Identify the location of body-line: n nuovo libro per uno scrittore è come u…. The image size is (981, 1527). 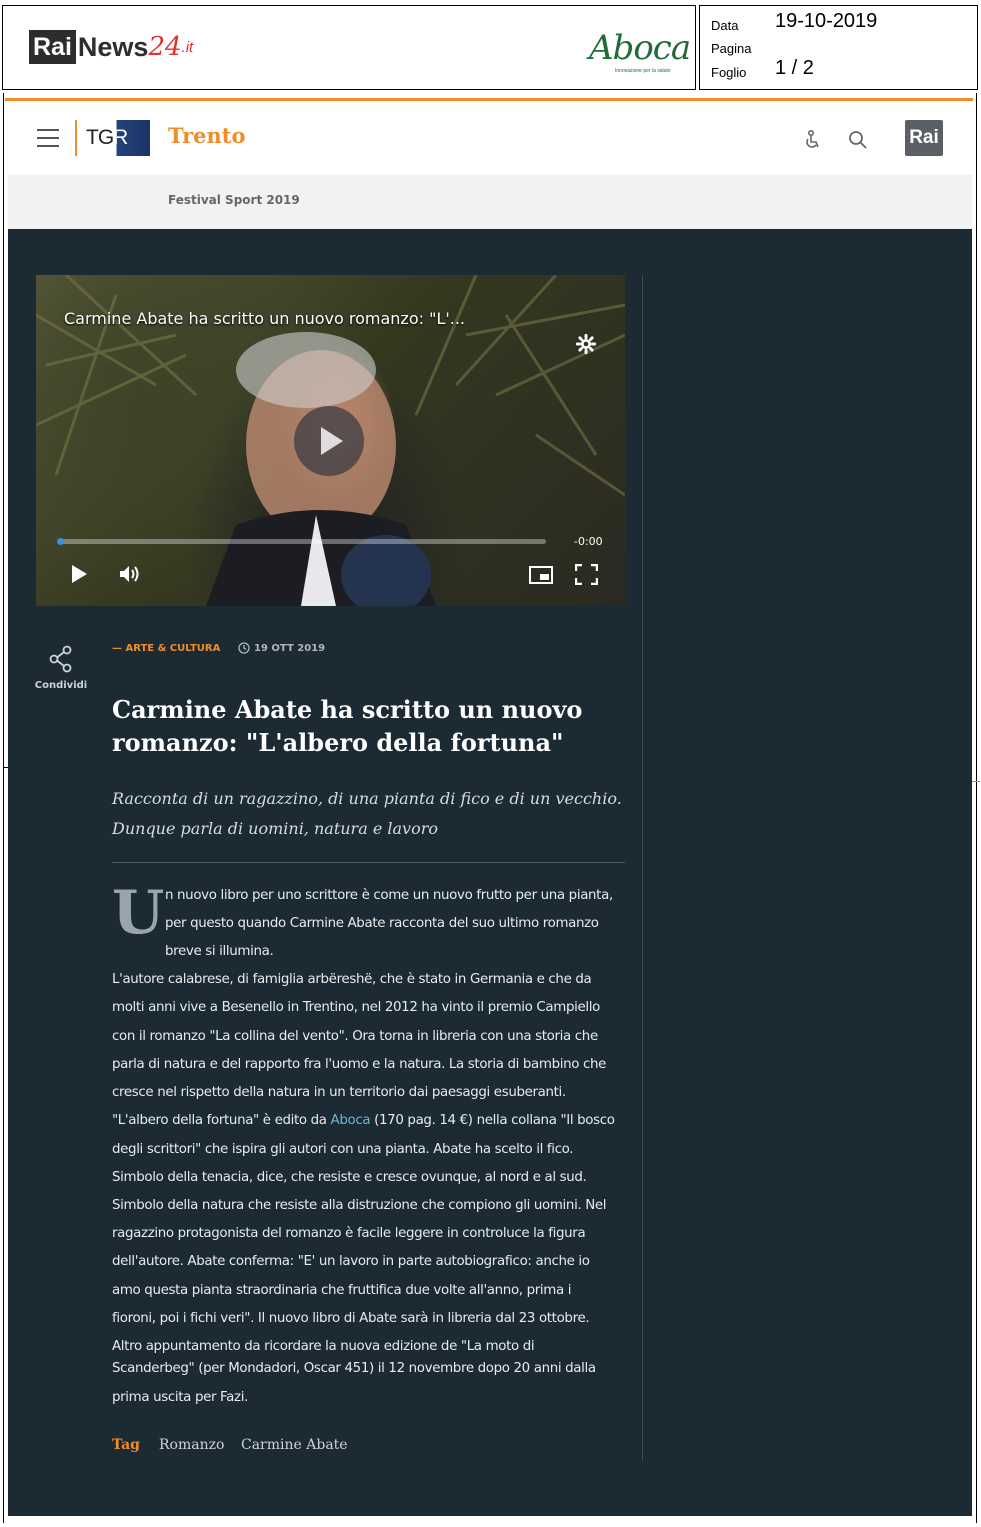
(389, 895).